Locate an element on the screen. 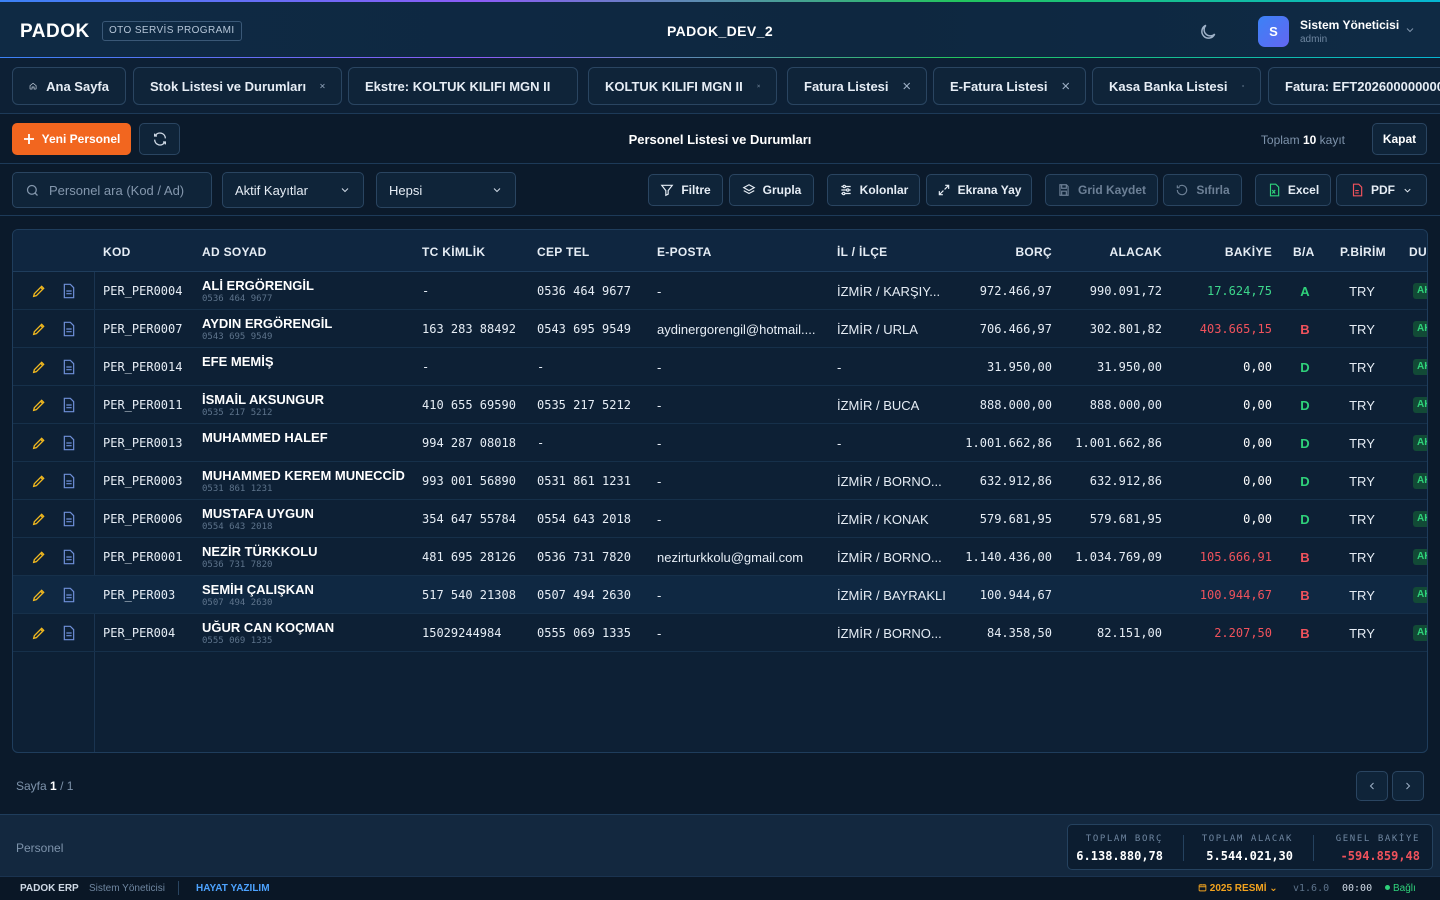 The width and height of the screenshot is (1440, 900). save-grid-button: Grid Kaydet is located at coordinates (1101, 190).